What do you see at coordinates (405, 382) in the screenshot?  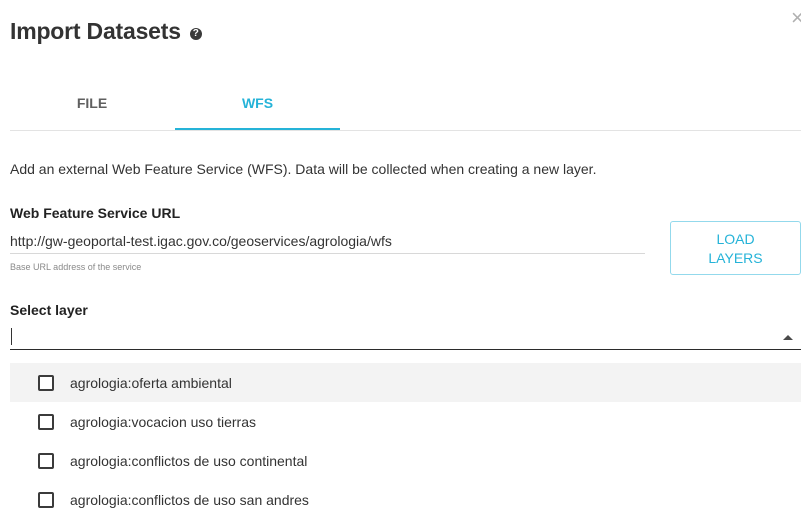 I see `layer-option: agrologia:oferta ambiental` at bounding box center [405, 382].